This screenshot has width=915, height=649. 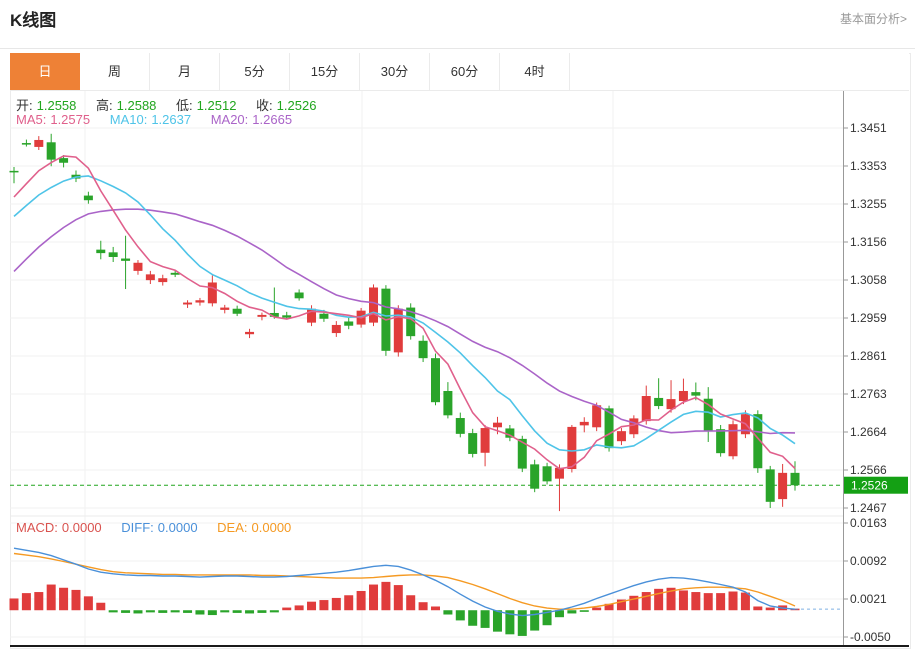 I want to click on open-value: 1.2558, so click(x=56, y=105).